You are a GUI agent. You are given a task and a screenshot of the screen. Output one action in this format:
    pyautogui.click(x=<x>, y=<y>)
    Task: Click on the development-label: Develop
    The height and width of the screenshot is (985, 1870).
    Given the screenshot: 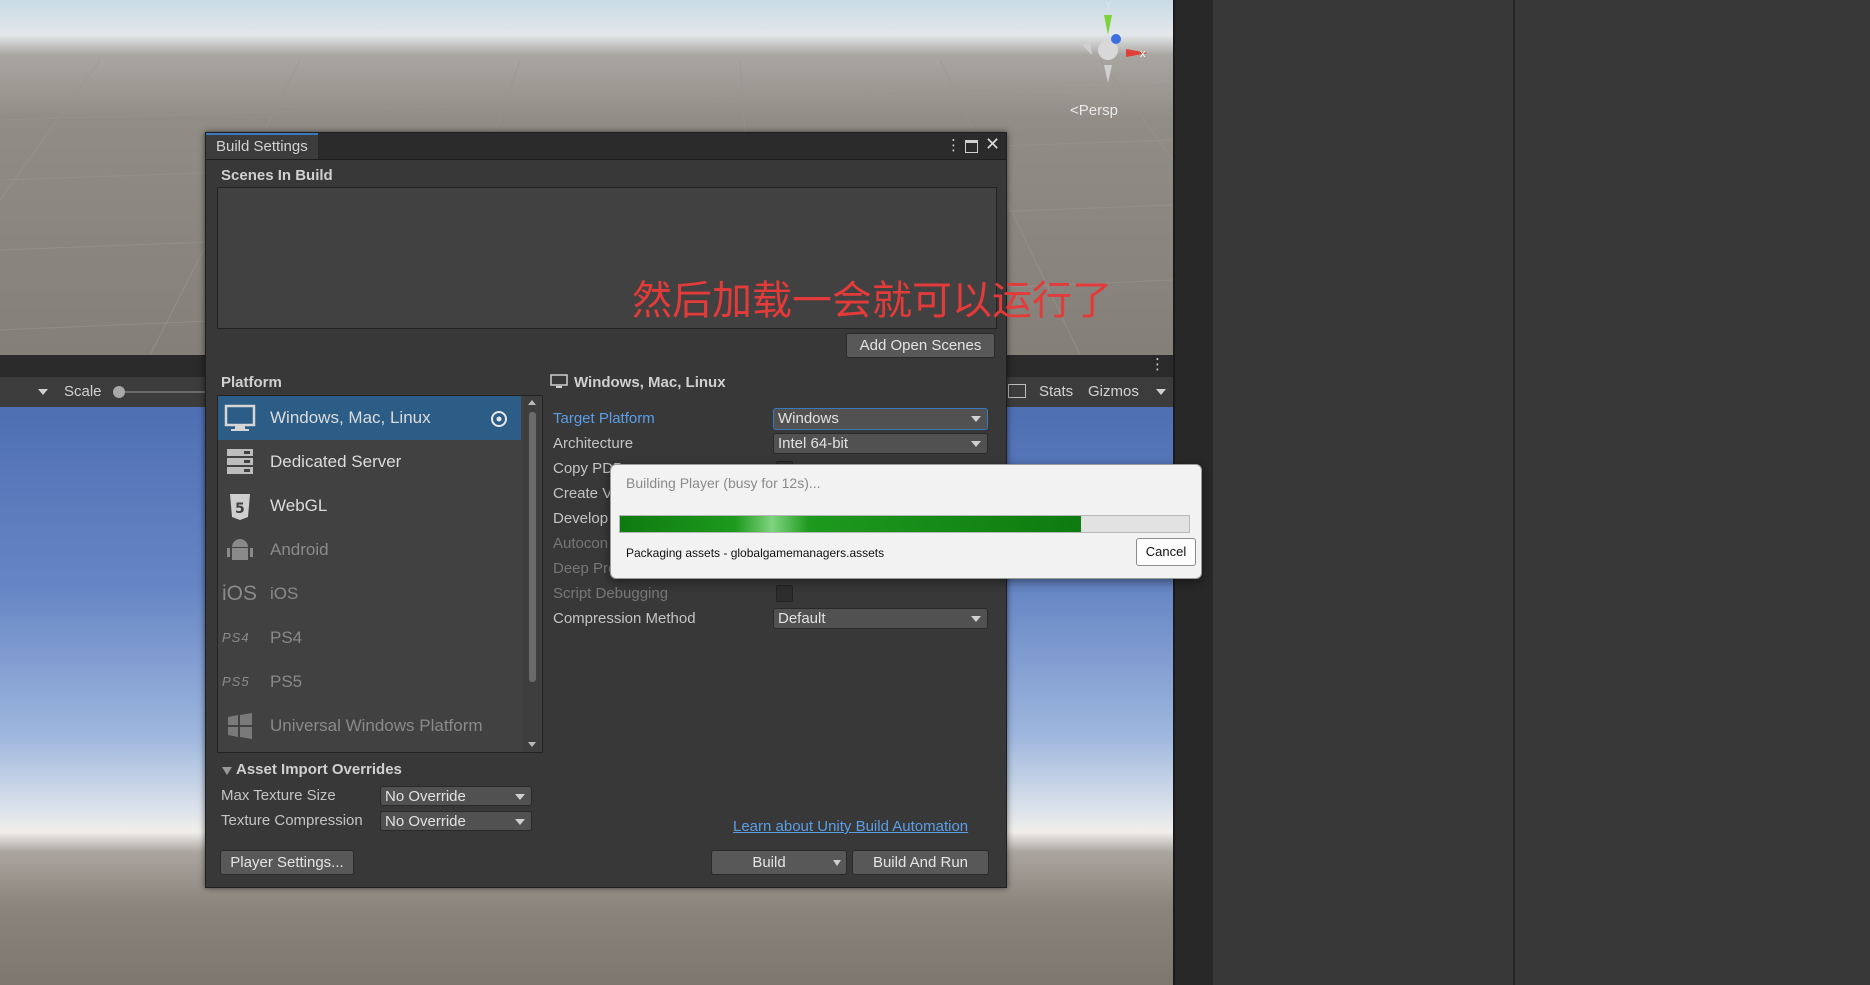 What is the action you would take?
    pyautogui.click(x=581, y=518)
    